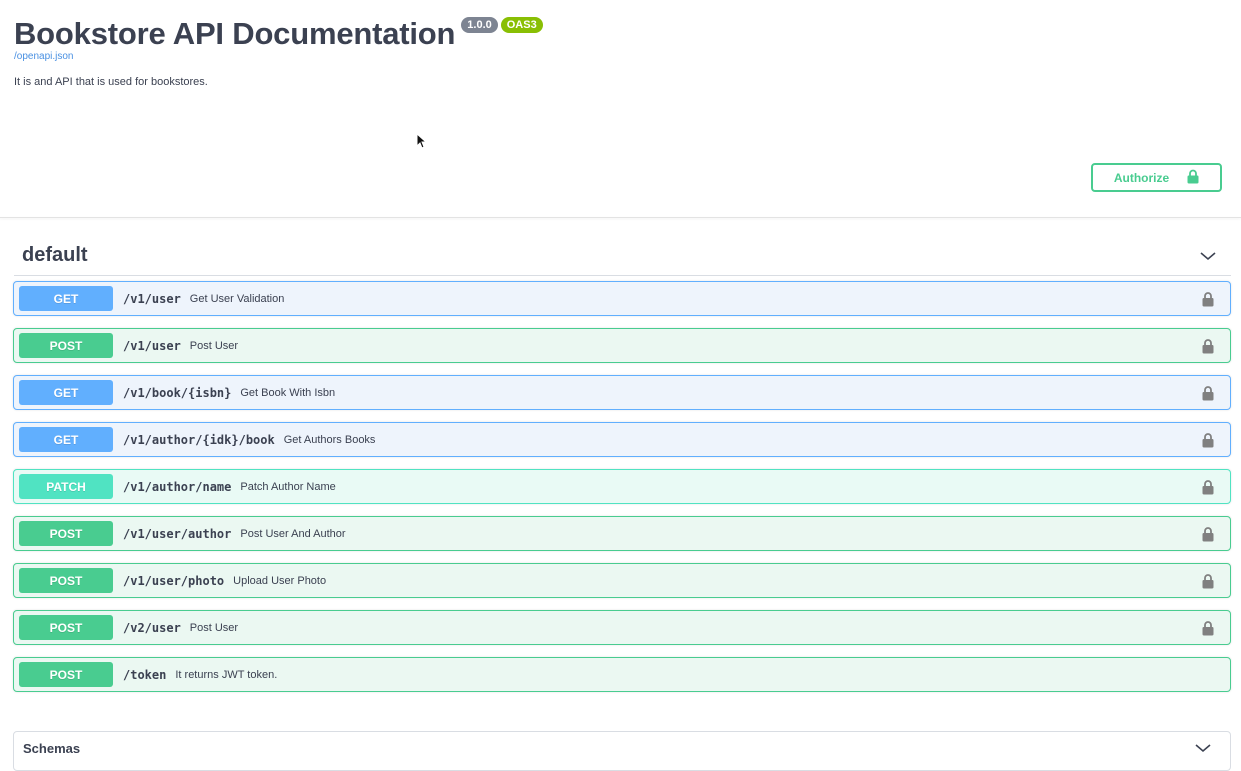 This screenshot has height=771, width=1241. I want to click on operation-path: /v2/user, so click(152, 627).